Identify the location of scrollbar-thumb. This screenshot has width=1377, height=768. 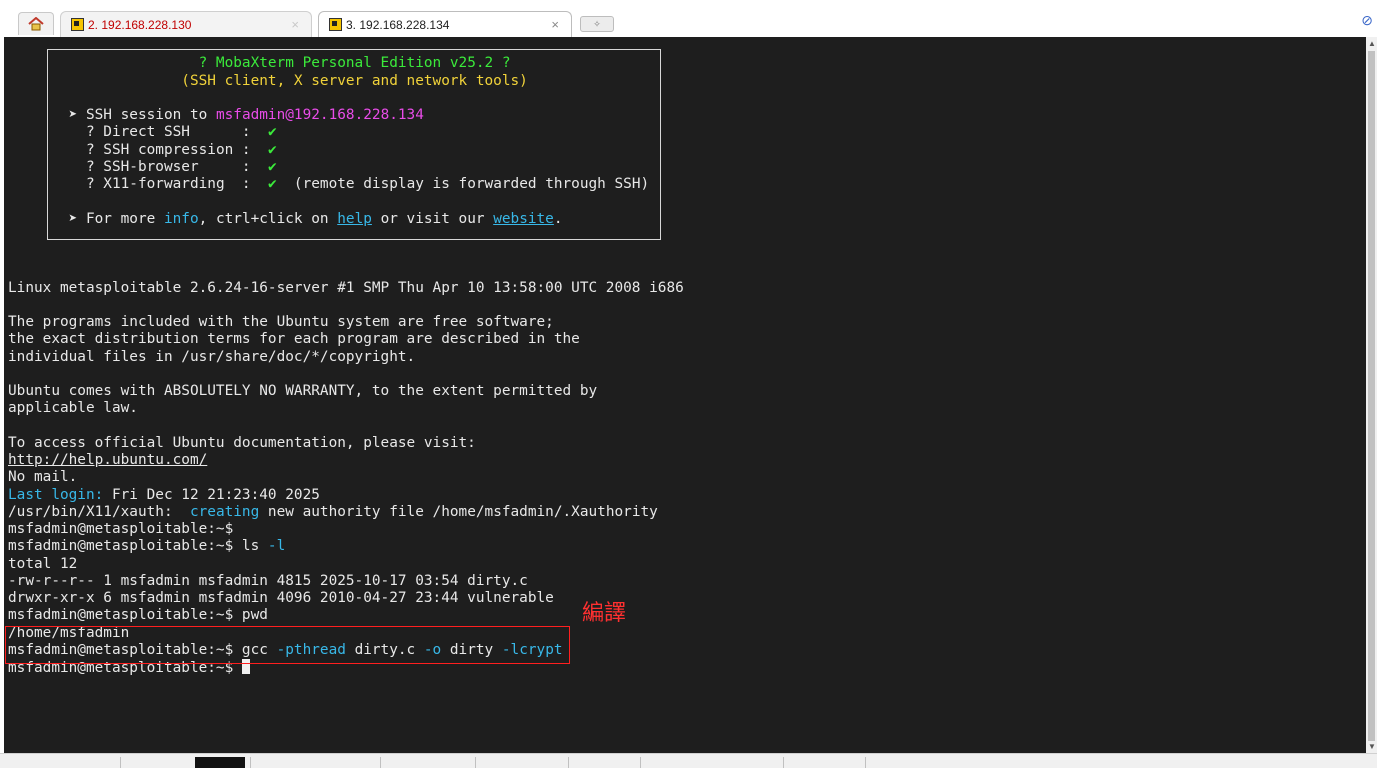
(1371, 396).